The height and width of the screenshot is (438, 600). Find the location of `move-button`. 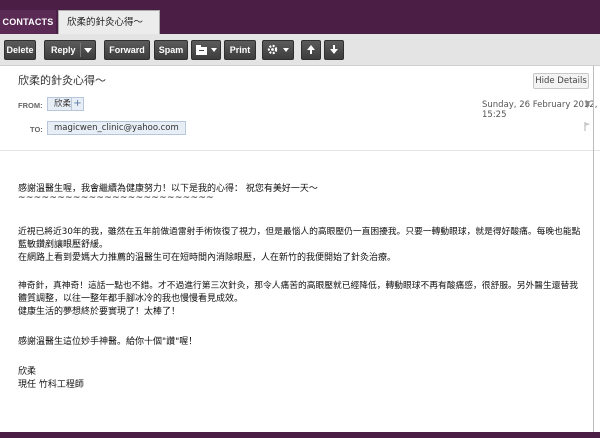

move-button is located at coordinates (206, 50).